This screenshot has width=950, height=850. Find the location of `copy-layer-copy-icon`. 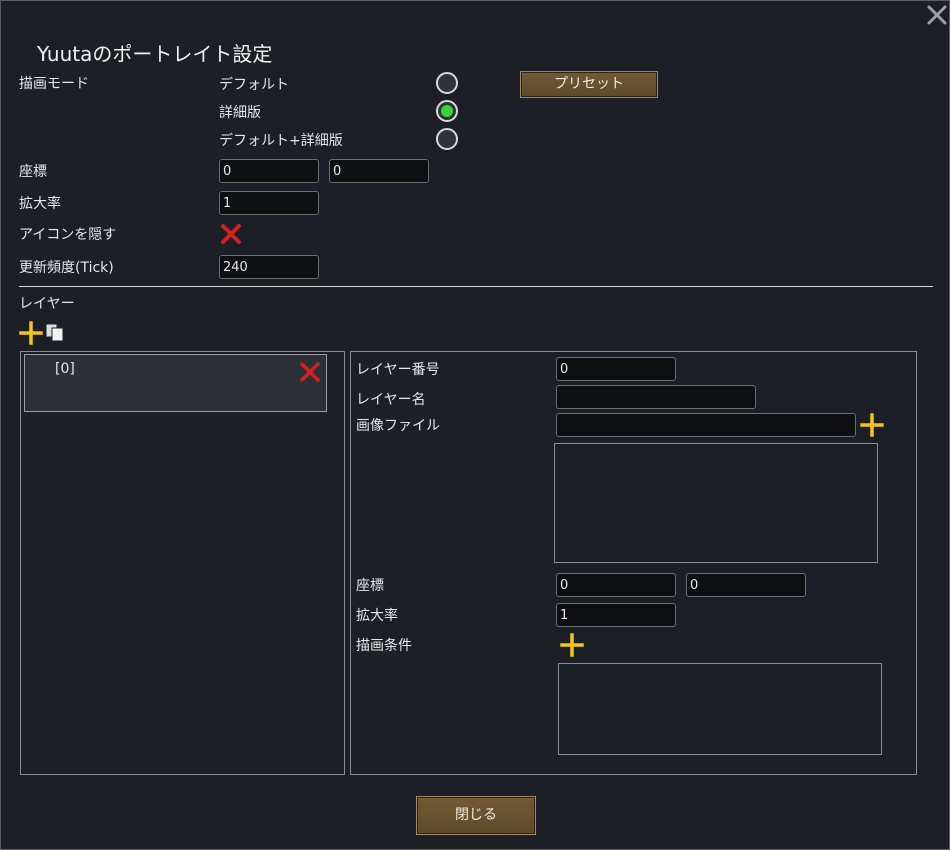

copy-layer-copy-icon is located at coordinates (55, 333).